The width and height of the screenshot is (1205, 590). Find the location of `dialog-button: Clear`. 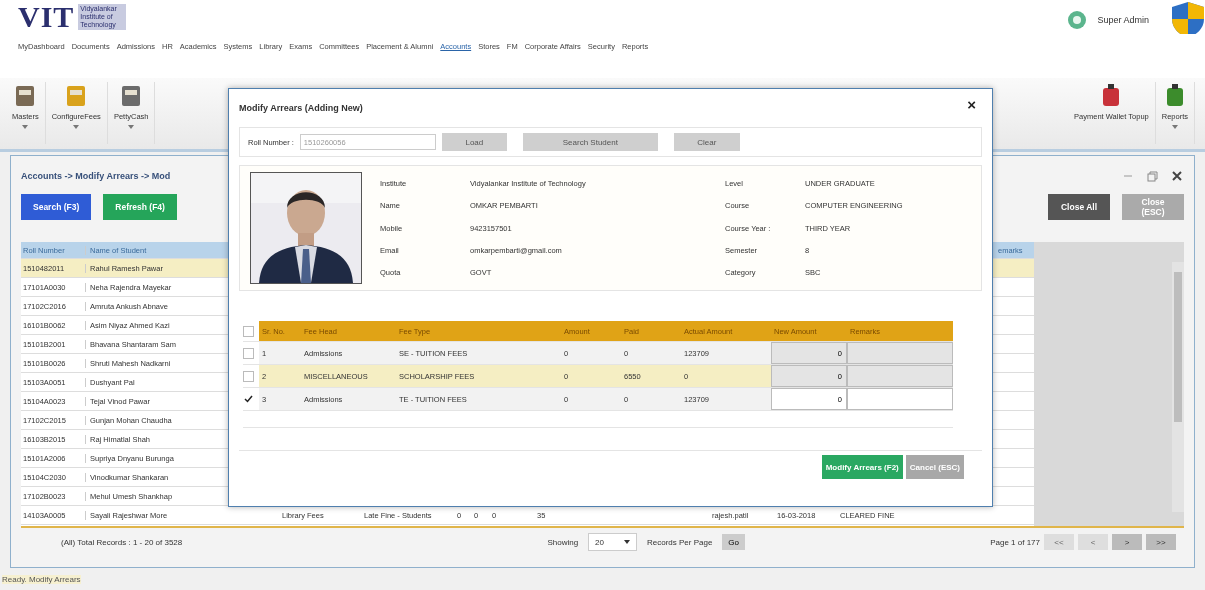

dialog-button: Clear is located at coordinates (706, 142).